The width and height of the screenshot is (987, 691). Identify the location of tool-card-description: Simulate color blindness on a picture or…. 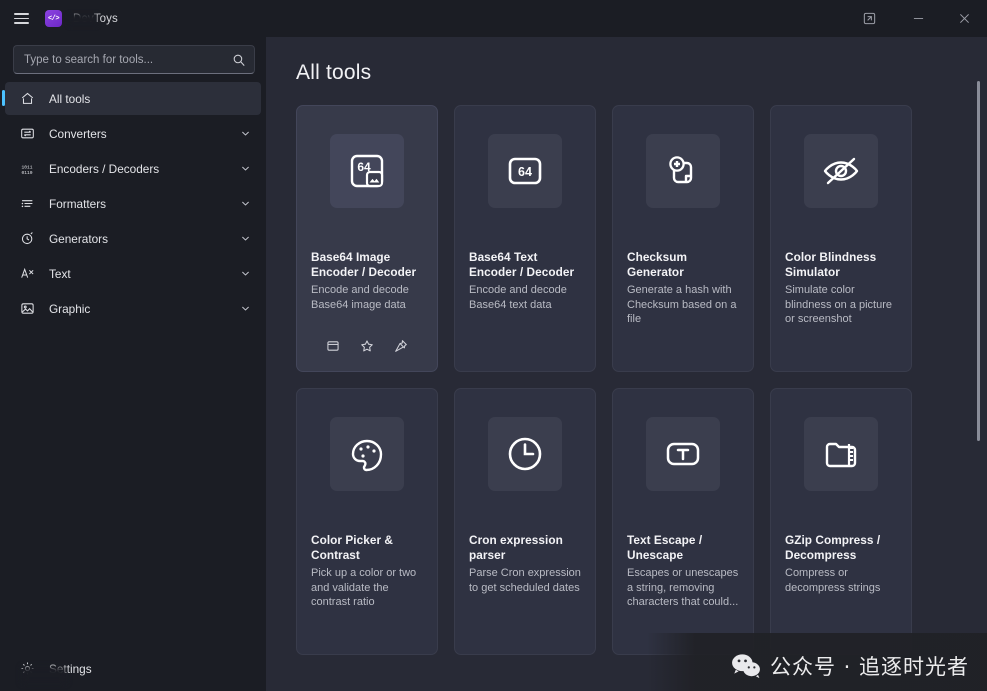
(839, 304).